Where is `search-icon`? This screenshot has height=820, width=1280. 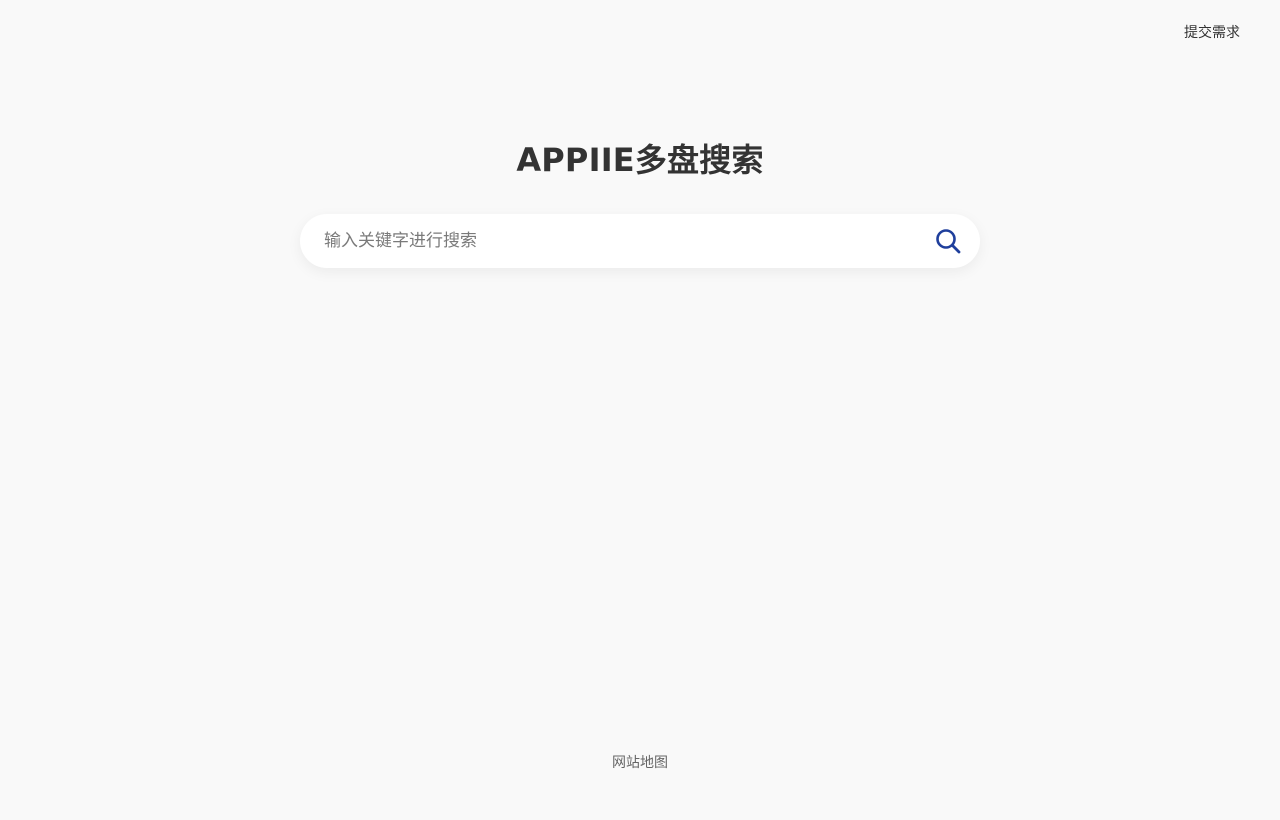
search-icon is located at coordinates (948, 241).